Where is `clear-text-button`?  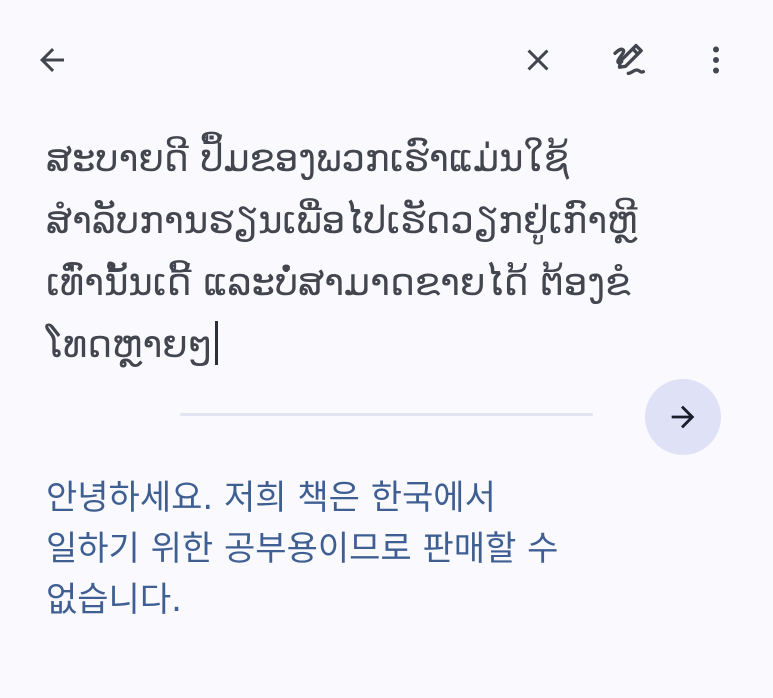
clear-text-button is located at coordinates (538, 60).